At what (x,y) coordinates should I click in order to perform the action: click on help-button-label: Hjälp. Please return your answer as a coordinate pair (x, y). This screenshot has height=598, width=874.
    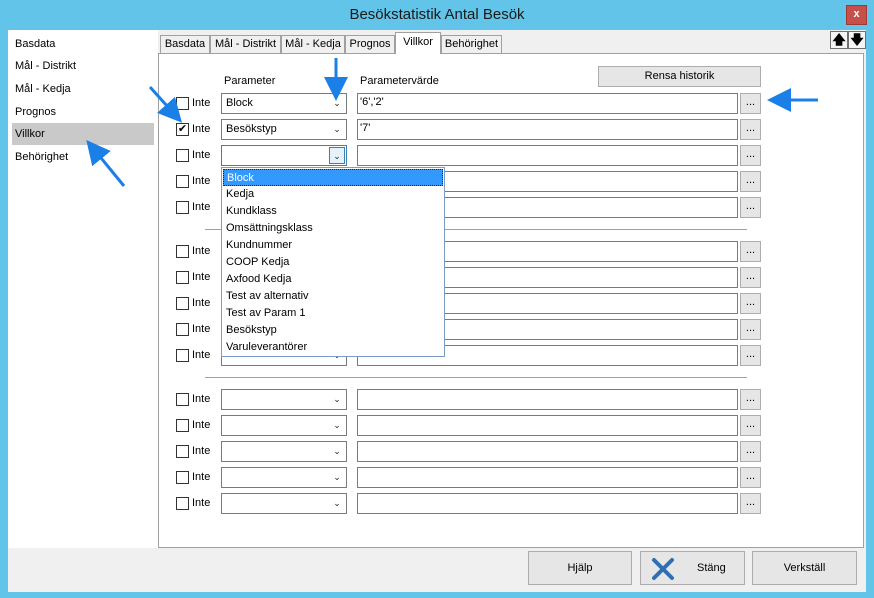
    Looking at the image, I should click on (580, 568).